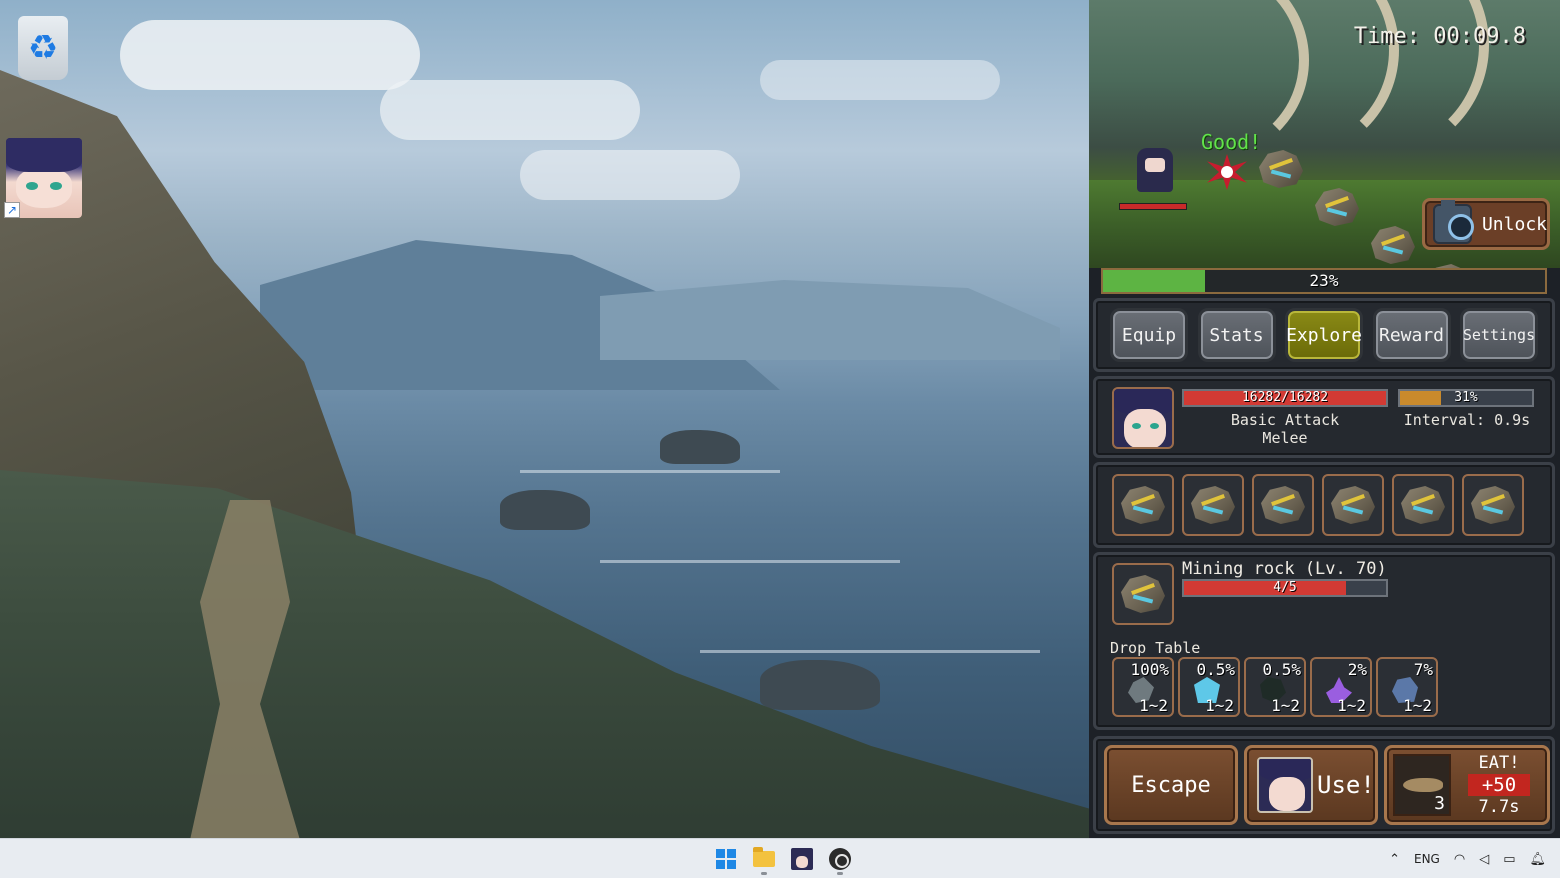 This screenshot has height=878, width=1560. What do you see at coordinates (1499, 335) in the screenshot?
I see `tab-settings: Settings` at bounding box center [1499, 335].